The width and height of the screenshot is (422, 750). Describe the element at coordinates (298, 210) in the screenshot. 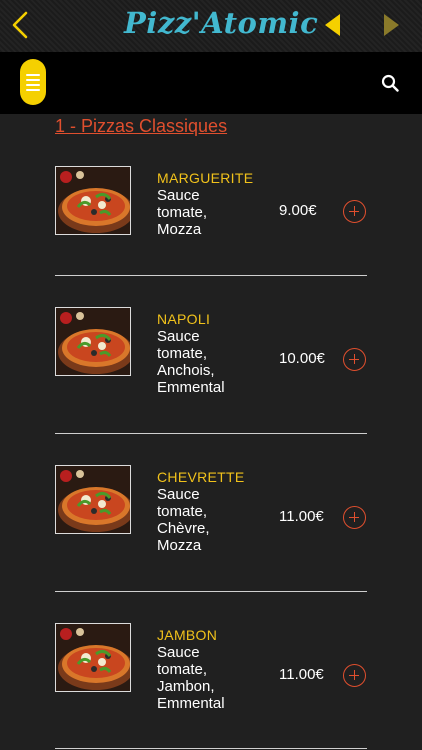

I see `pizza-price: 9.00€` at that location.